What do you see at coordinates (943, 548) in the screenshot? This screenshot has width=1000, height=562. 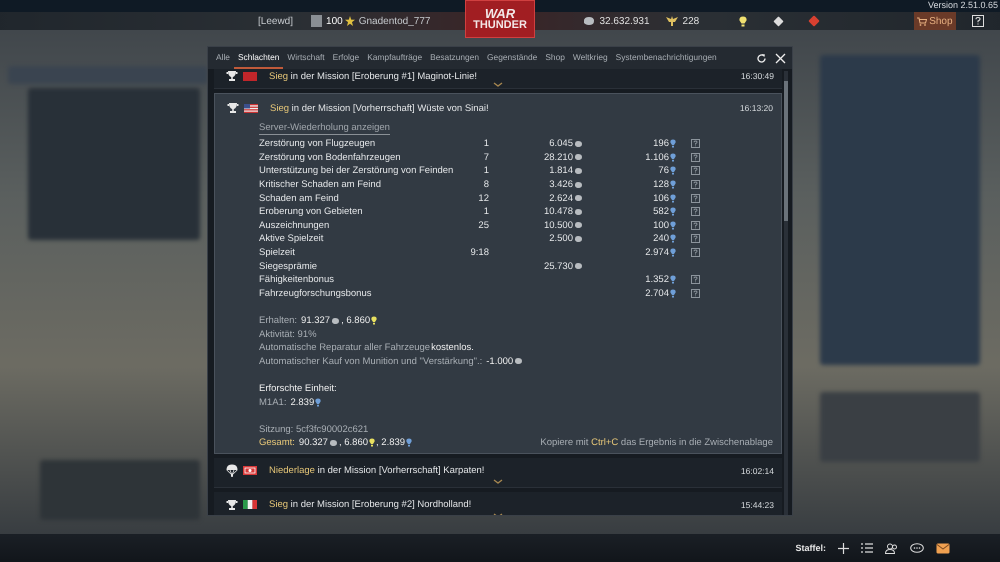 I see `mail-icon` at bounding box center [943, 548].